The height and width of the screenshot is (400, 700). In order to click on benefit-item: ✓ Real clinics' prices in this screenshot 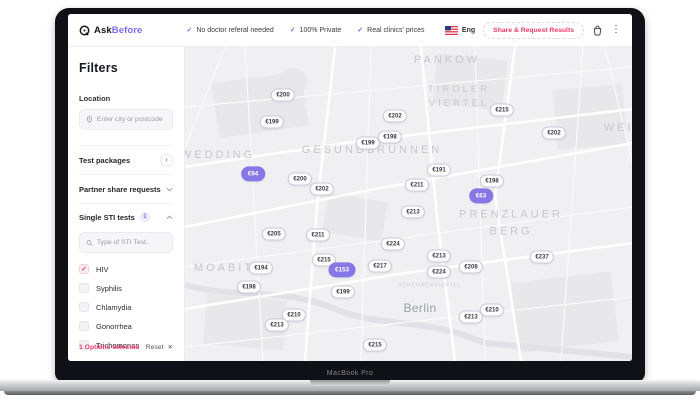, I will do `click(391, 30)`.